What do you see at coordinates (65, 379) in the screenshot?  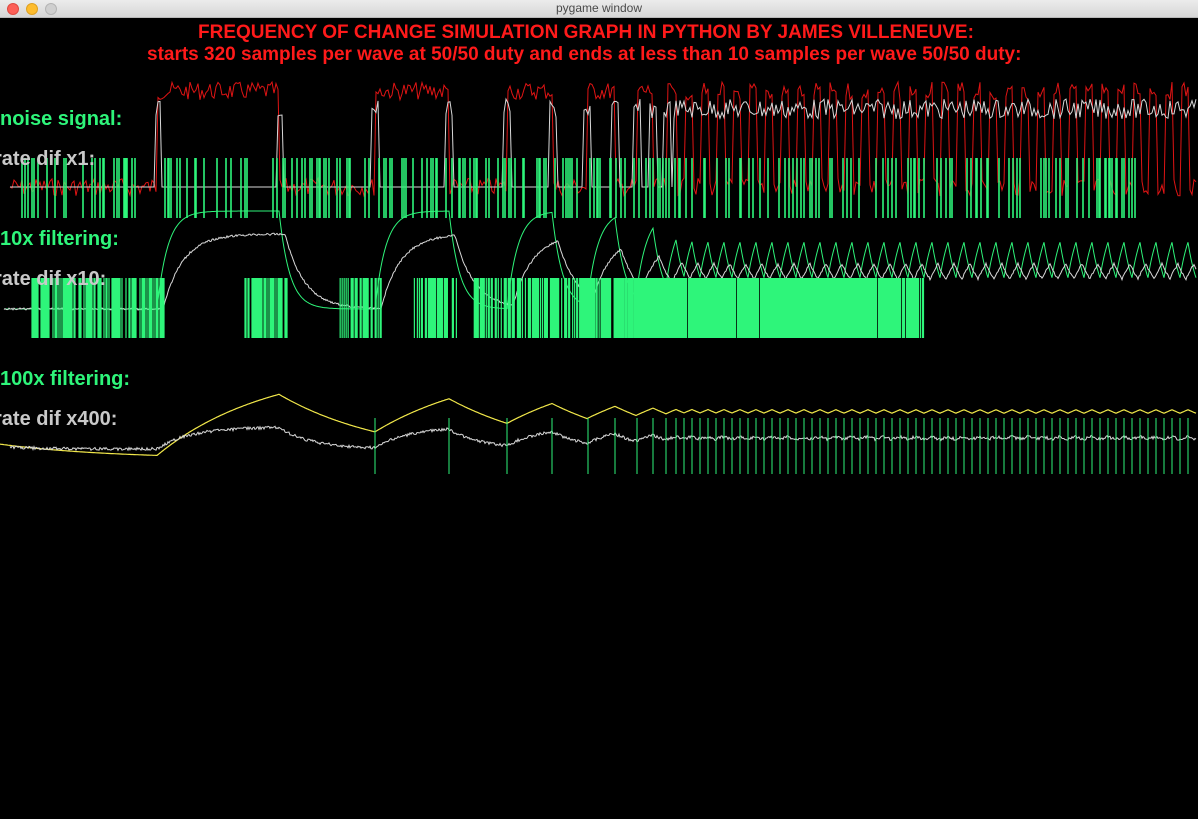 I see `filter-100x-label: 100x filtering:` at bounding box center [65, 379].